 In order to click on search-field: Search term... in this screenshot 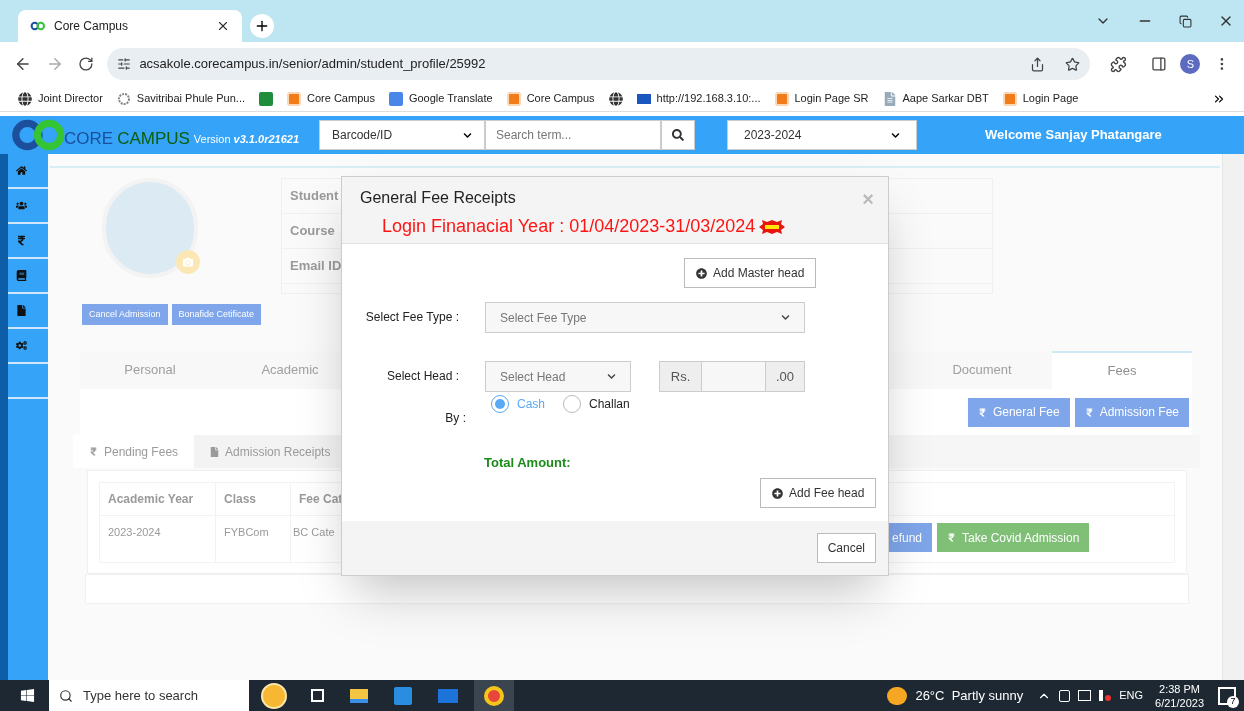, I will do `click(573, 135)`.